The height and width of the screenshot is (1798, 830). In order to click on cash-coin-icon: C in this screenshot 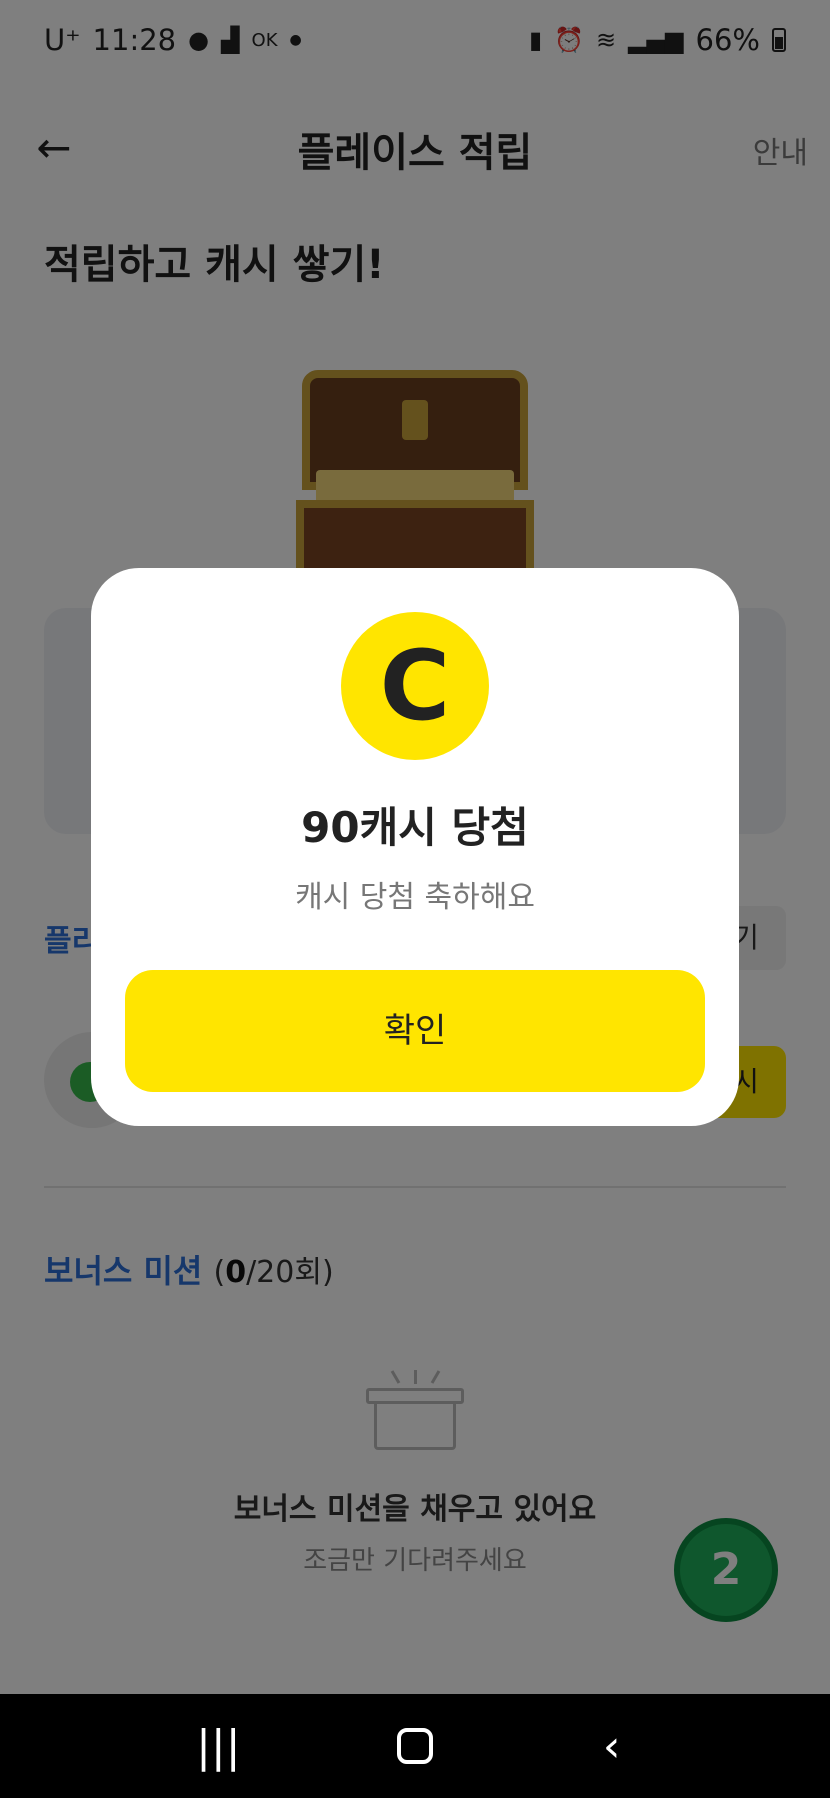, I will do `click(415, 686)`.